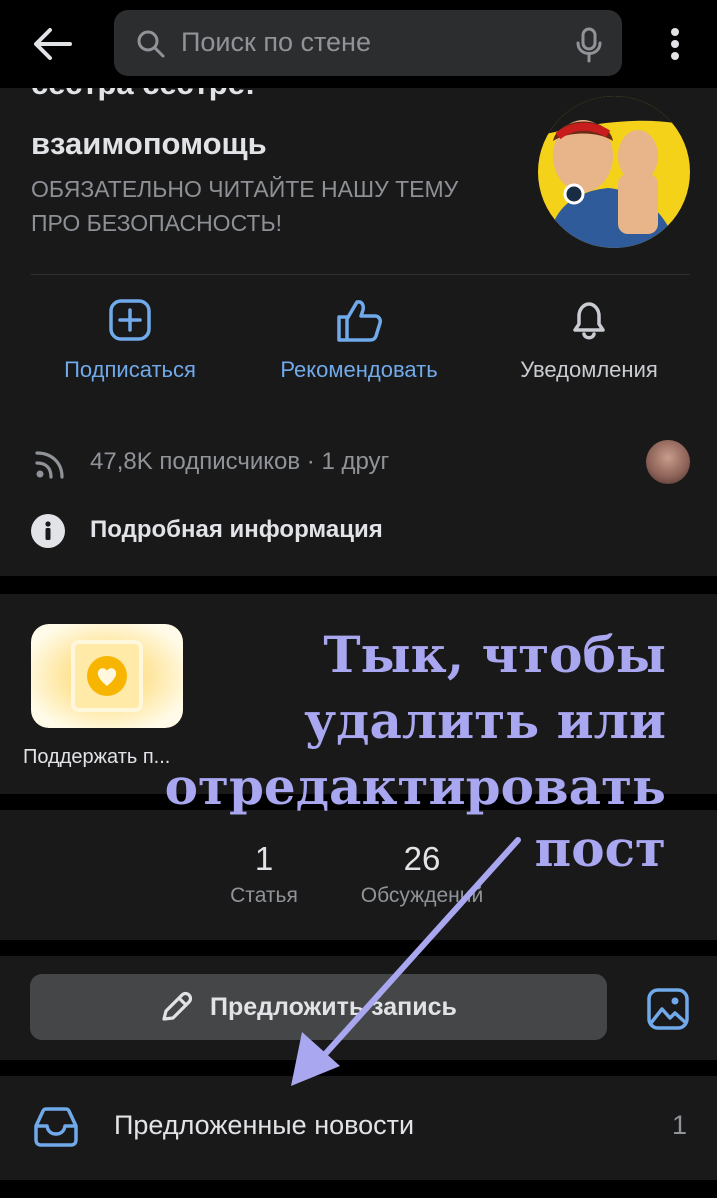 Image resolution: width=717 pixels, height=1198 pixels. What do you see at coordinates (406, 961) in the screenshot?
I see `annotation-arrow` at bounding box center [406, 961].